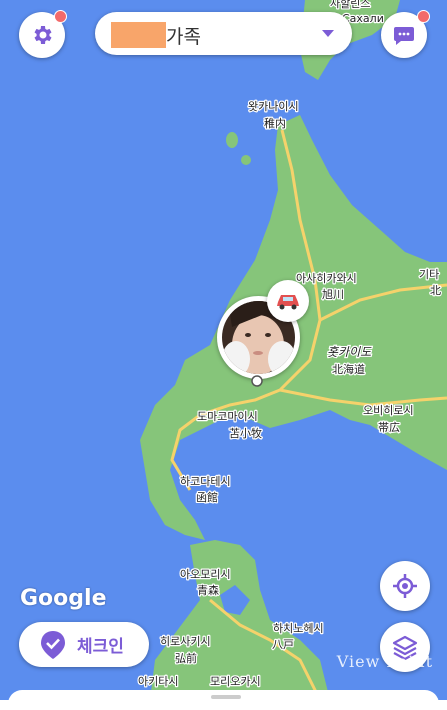 Image resolution: width=447 pixels, height=710 pixels. What do you see at coordinates (63, 598) in the screenshot?
I see `map-attribution: Google` at bounding box center [63, 598].